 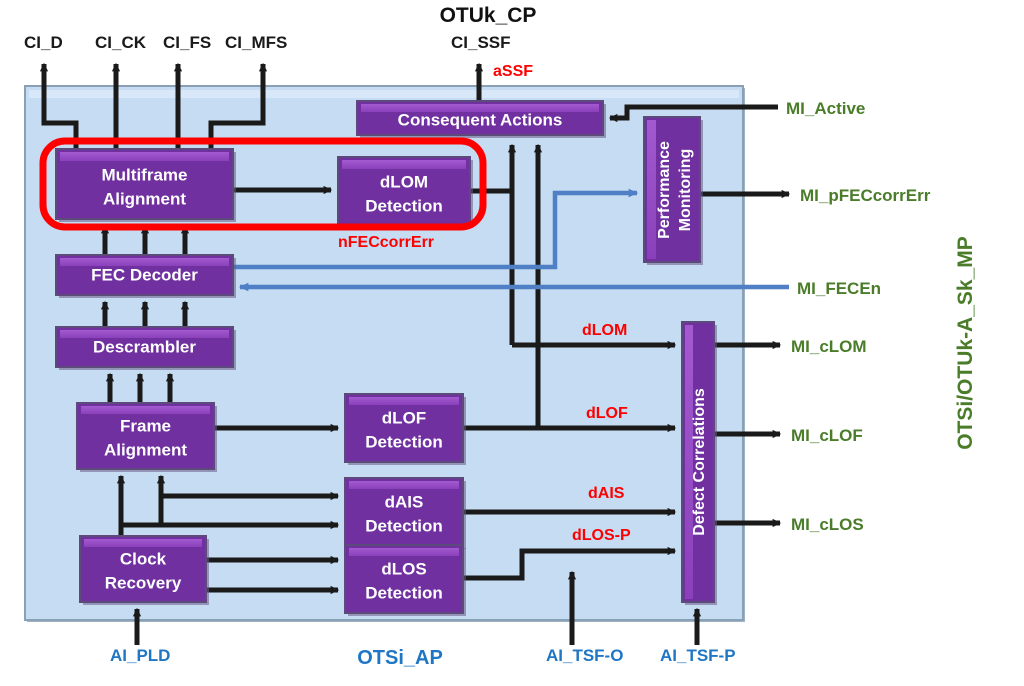 I want to click on block-label: FEC Decoder, so click(x=144, y=274).